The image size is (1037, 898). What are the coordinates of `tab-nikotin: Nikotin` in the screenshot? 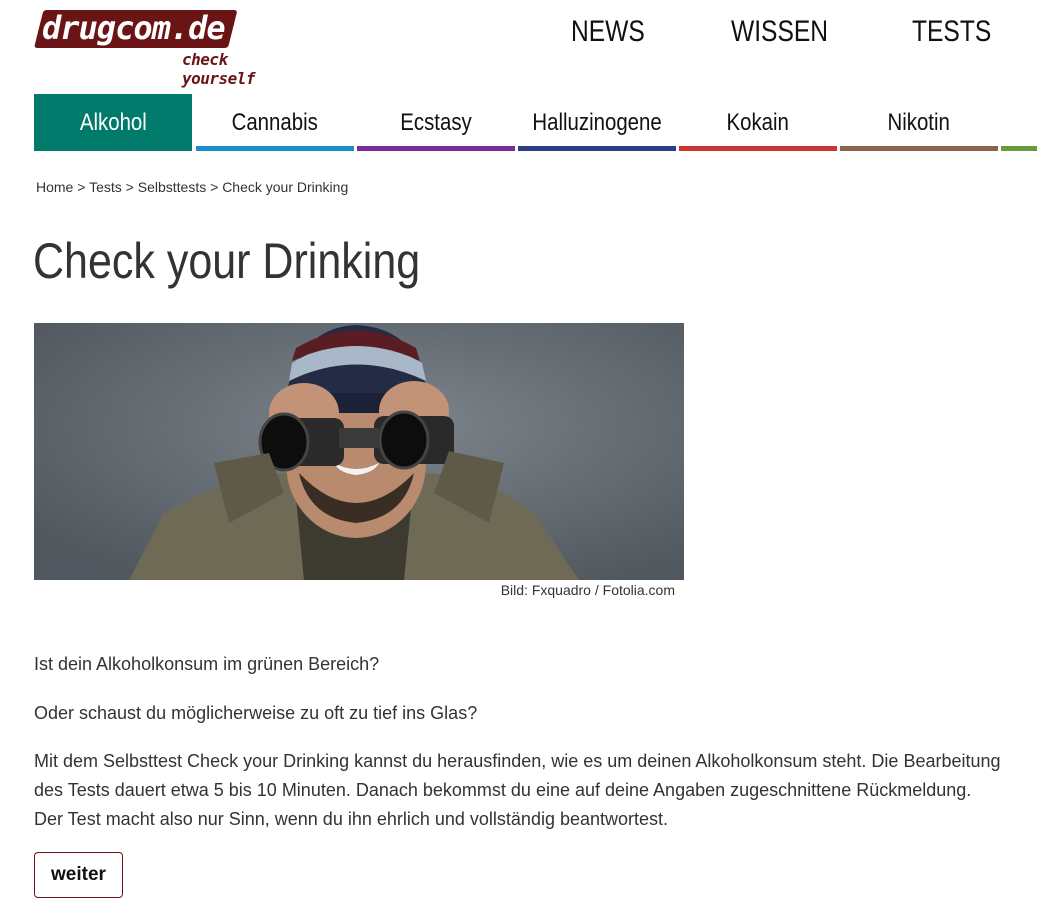 It's located at (919, 122).